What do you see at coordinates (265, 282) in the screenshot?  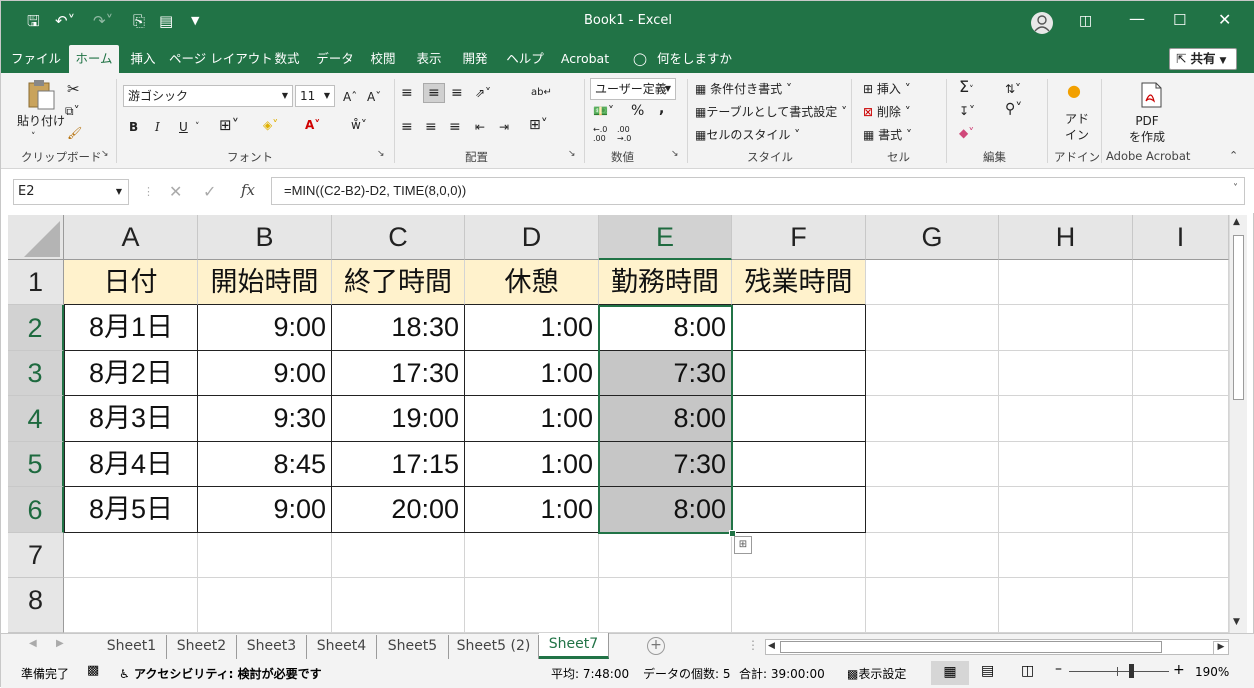 I see `cell-b1: 開始時間` at bounding box center [265, 282].